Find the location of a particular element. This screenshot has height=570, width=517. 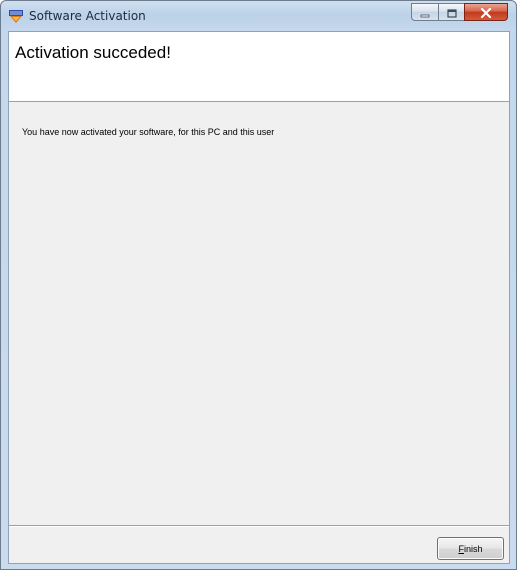

maximize-icon is located at coordinates (451, 12).